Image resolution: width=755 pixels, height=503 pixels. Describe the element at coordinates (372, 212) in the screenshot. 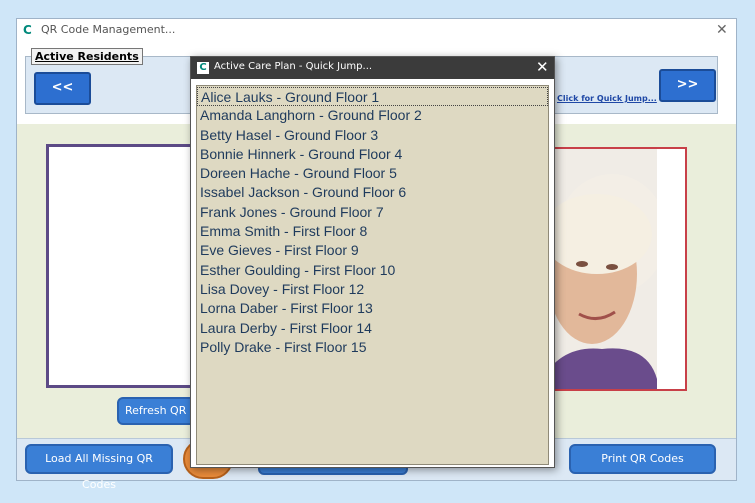

I see `resident-list-item: Frank Jones - Ground Floor 7` at that location.